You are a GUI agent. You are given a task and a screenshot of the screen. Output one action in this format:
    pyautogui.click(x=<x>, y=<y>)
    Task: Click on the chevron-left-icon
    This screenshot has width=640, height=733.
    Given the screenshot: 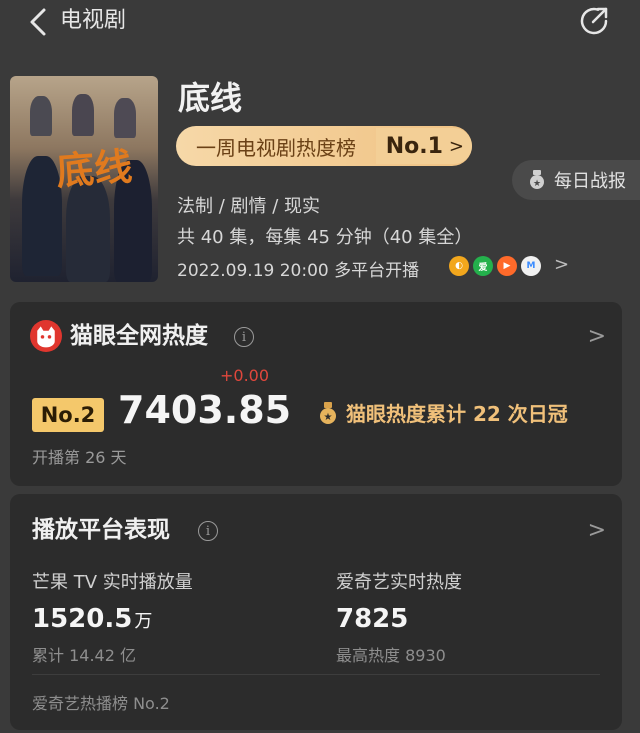 What is the action you would take?
    pyautogui.click(x=38, y=22)
    